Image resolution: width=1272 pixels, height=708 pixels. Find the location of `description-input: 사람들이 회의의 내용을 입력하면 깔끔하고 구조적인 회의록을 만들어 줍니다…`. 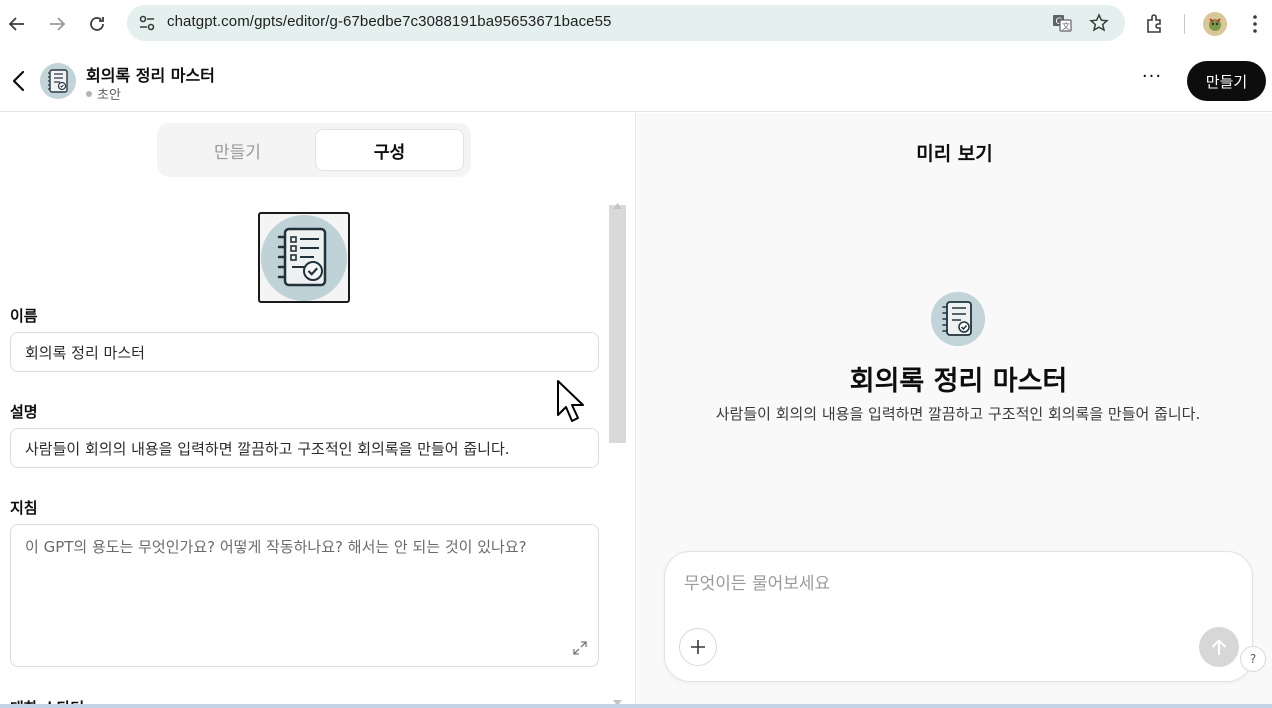

description-input: 사람들이 회의의 내용을 입력하면 깔끔하고 구조적인 회의록을 만들어 줍니다… is located at coordinates (304, 448).